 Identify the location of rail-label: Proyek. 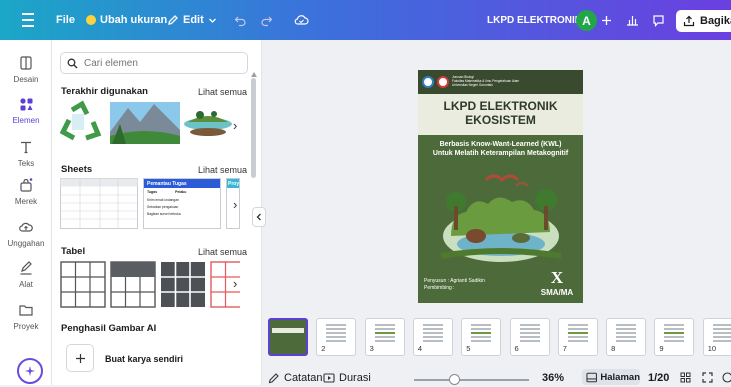
(26, 326).